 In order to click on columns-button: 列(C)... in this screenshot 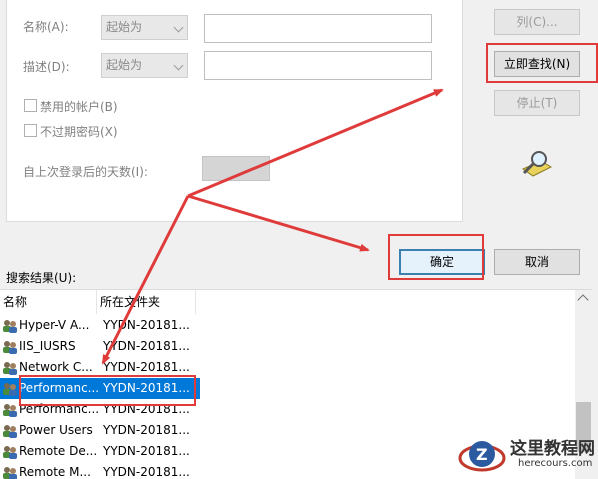, I will do `click(537, 22)`.